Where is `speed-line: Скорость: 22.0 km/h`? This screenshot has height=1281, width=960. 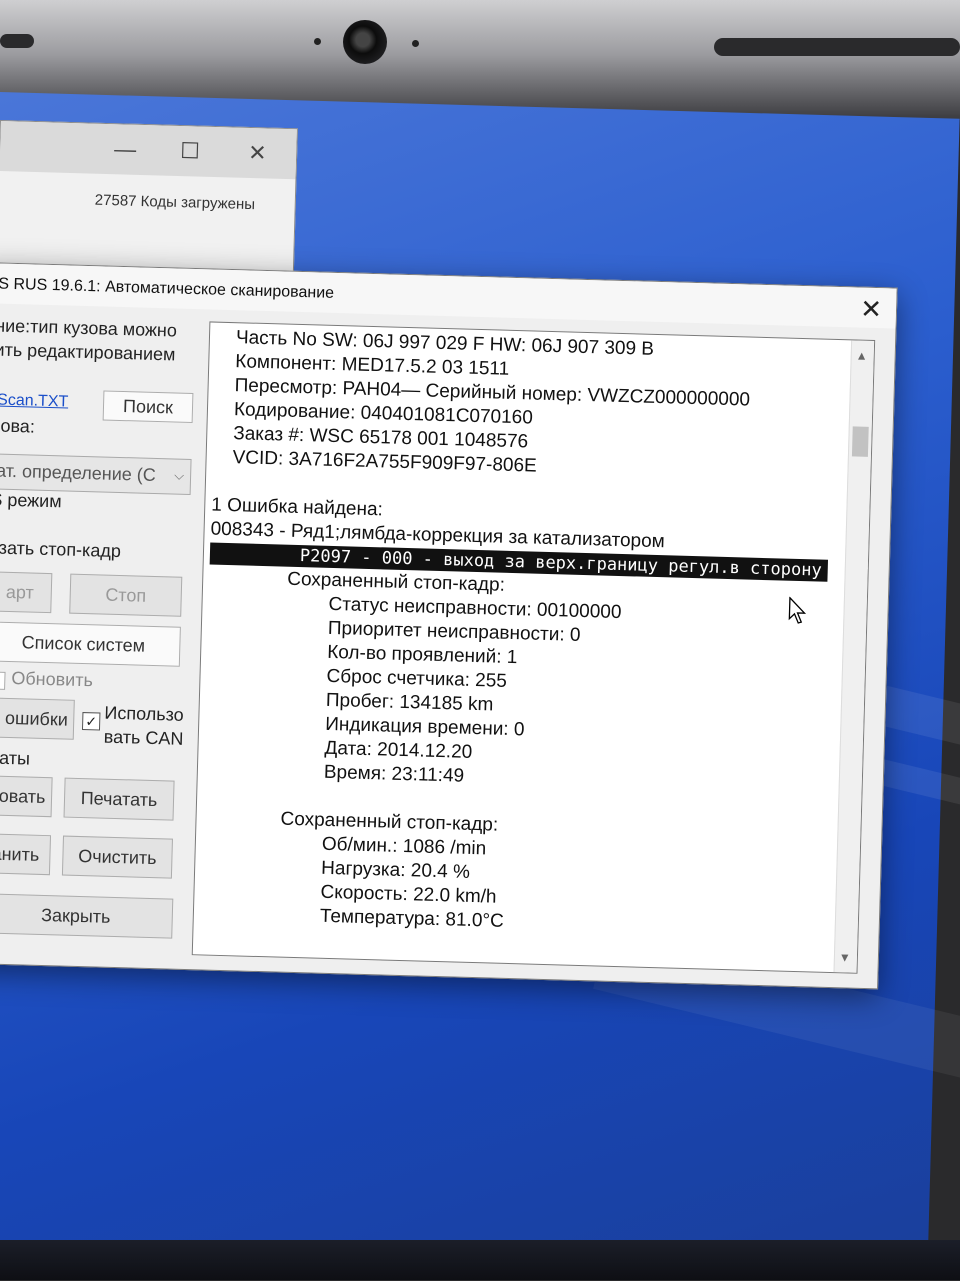 speed-line: Скорость: 22.0 km/h is located at coordinates (408, 894).